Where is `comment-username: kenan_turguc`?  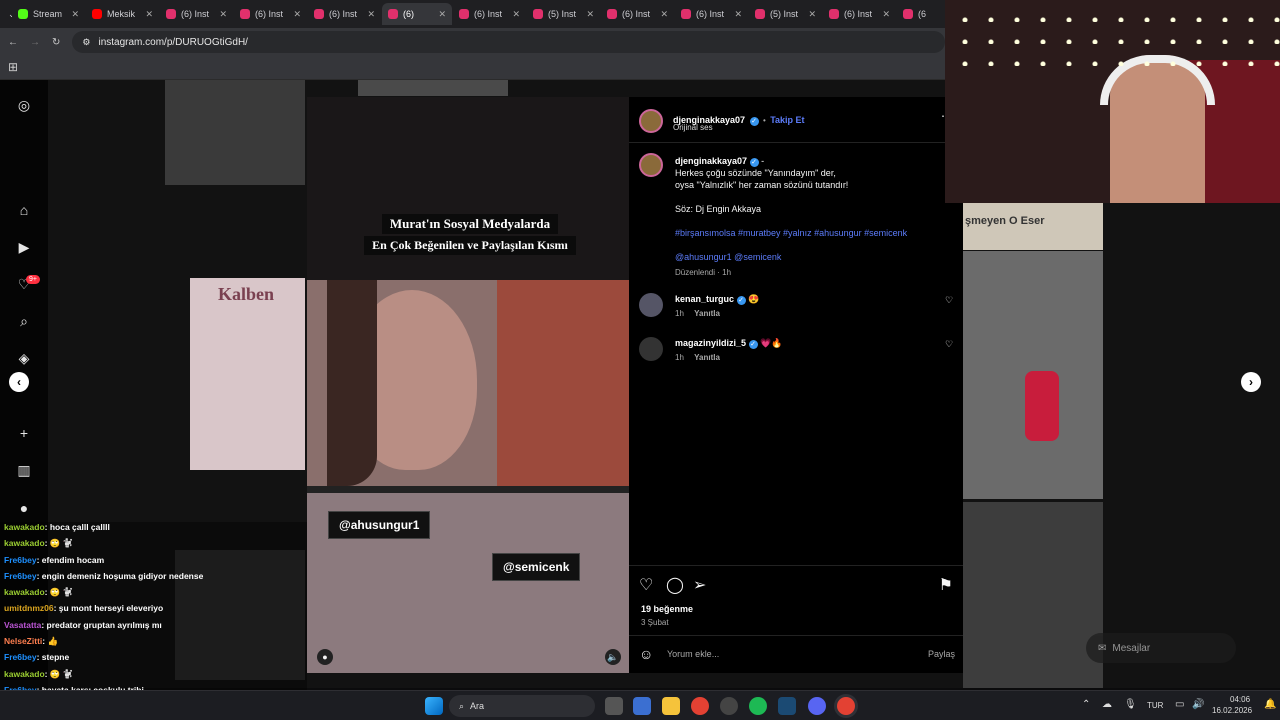
comment-username: kenan_turguc is located at coordinates (704, 299).